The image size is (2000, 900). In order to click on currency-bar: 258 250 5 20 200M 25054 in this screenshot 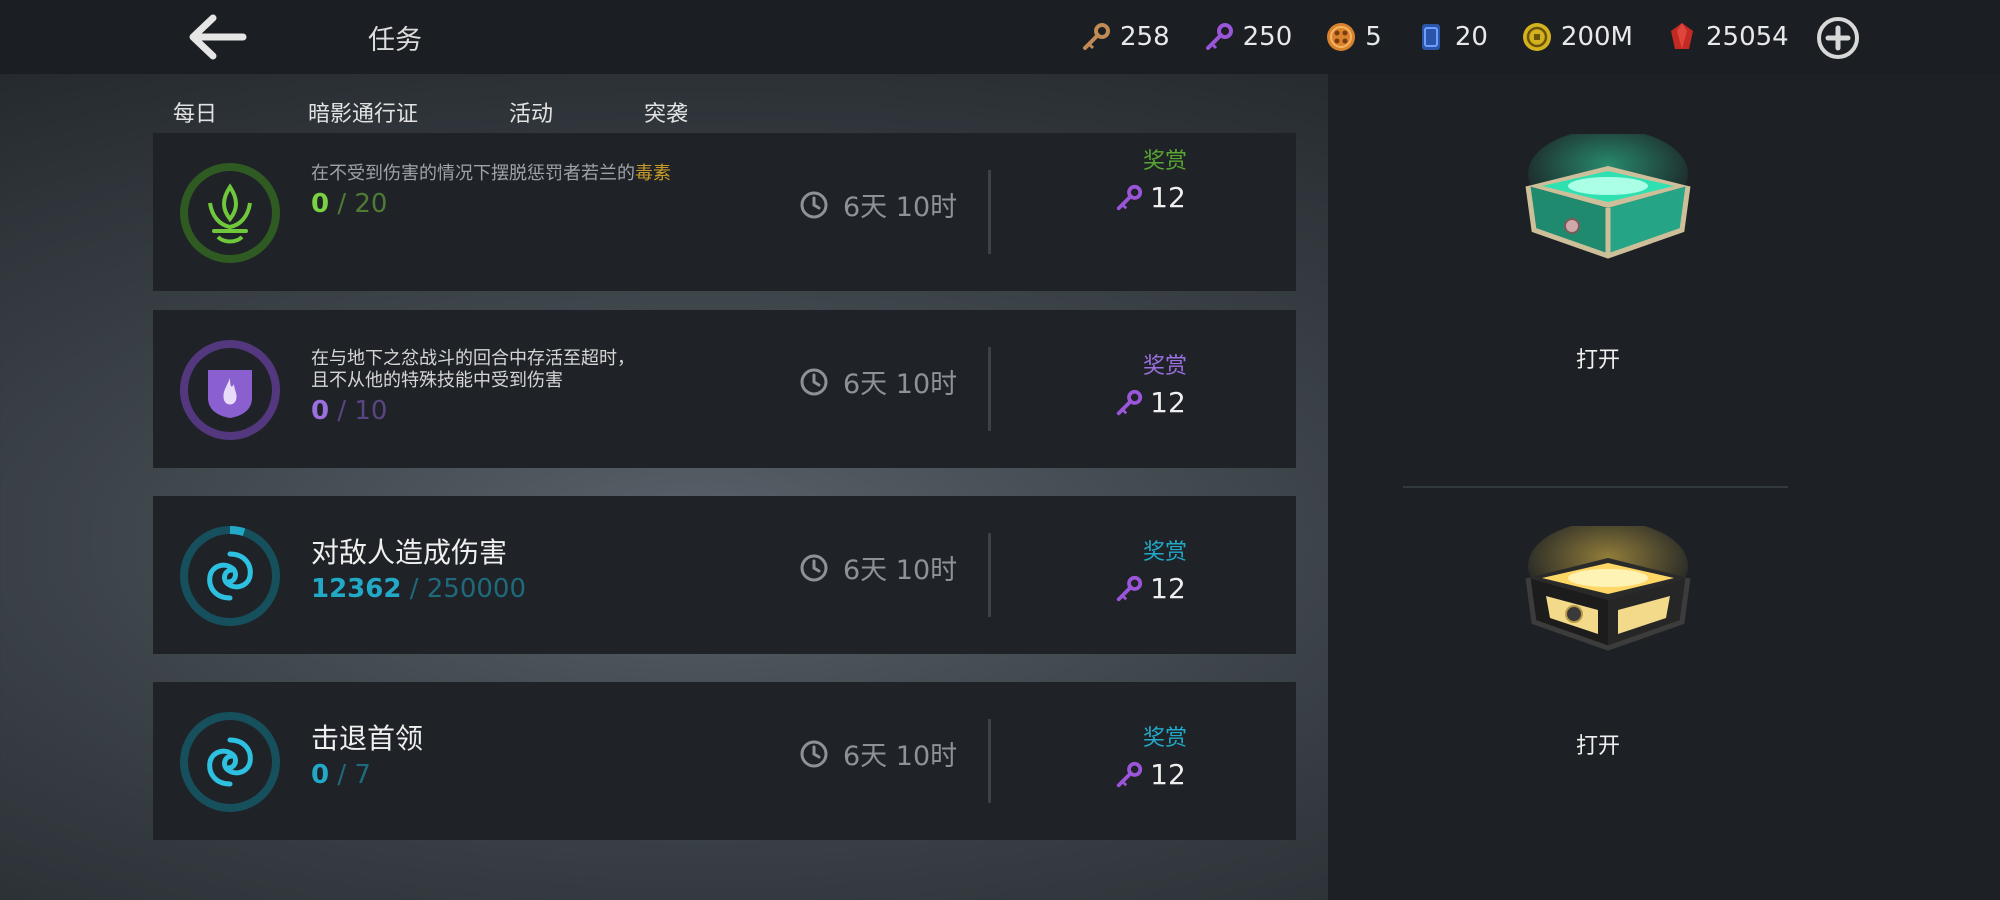, I will do `click(1451, 37)`.